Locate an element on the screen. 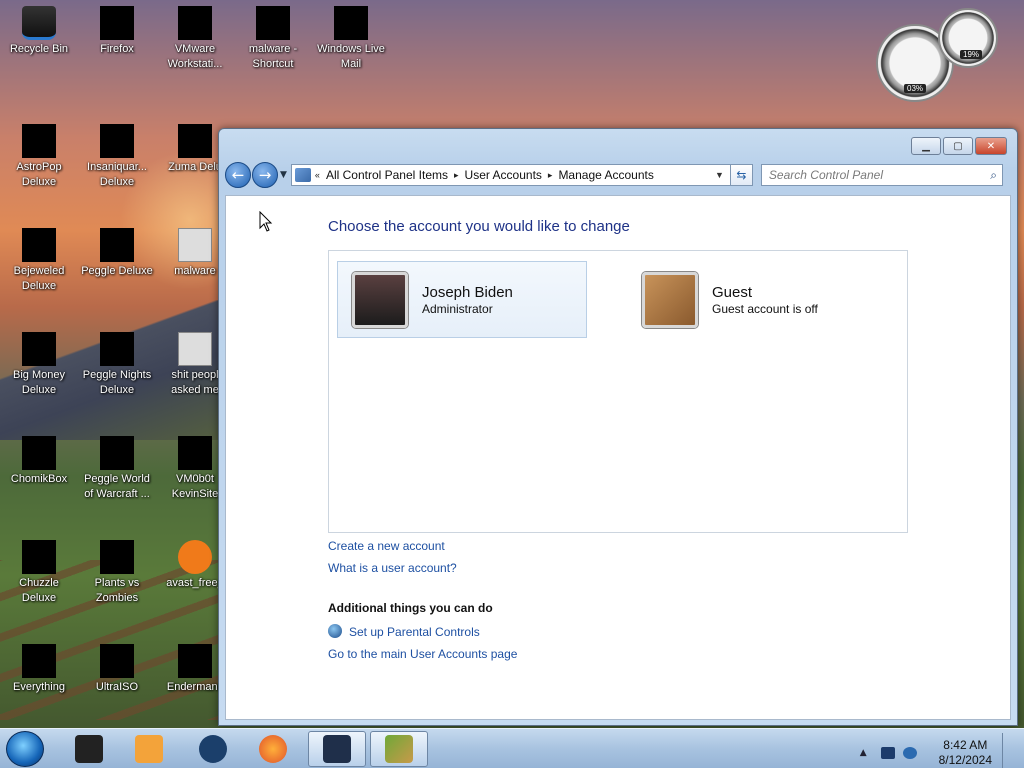 The width and height of the screenshot is (1024, 768). minimize-button: ▁ is located at coordinates (926, 146).